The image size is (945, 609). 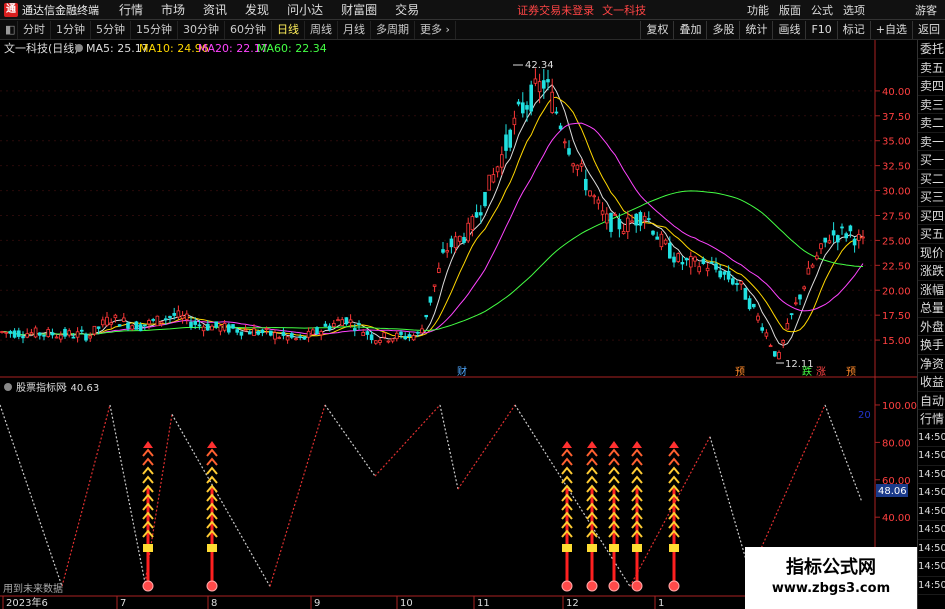 What do you see at coordinates (807, 371) in the screenshot?
I see `marker-down: 跌` at bounding box center [807, 371].